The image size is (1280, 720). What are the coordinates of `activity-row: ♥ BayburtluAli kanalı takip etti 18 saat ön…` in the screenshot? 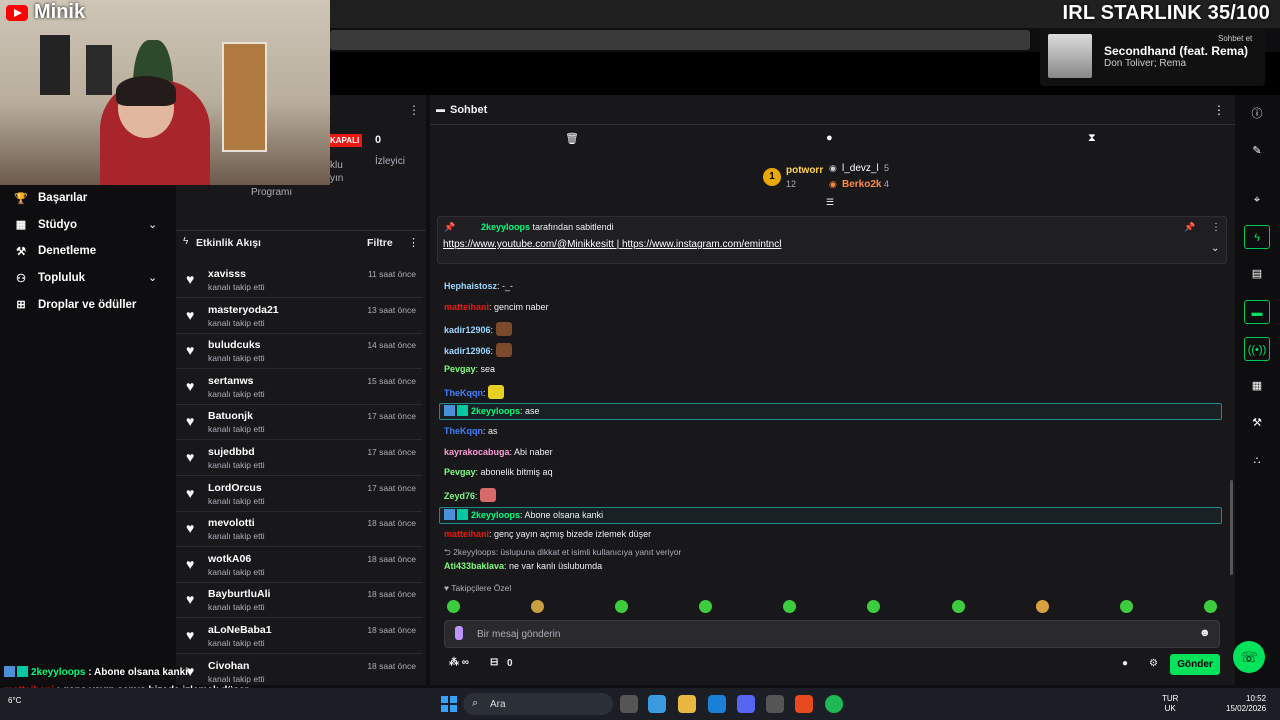 It's located at (299, 601).